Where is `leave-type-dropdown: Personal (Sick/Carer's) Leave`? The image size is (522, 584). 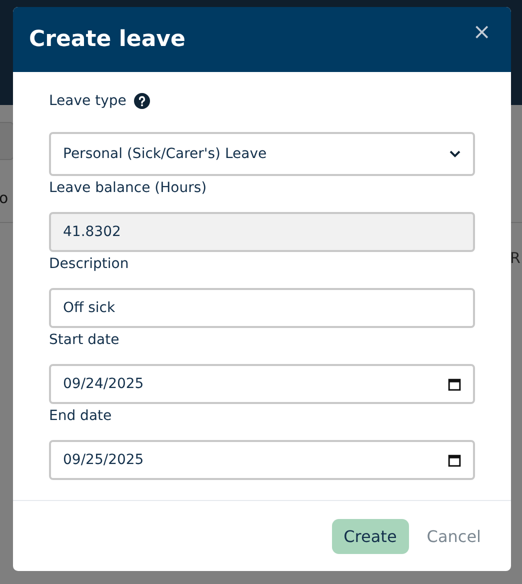
leave-type-dropdown: Personal (Sick/Carer's) Leave is located at coordinates (262, 154).